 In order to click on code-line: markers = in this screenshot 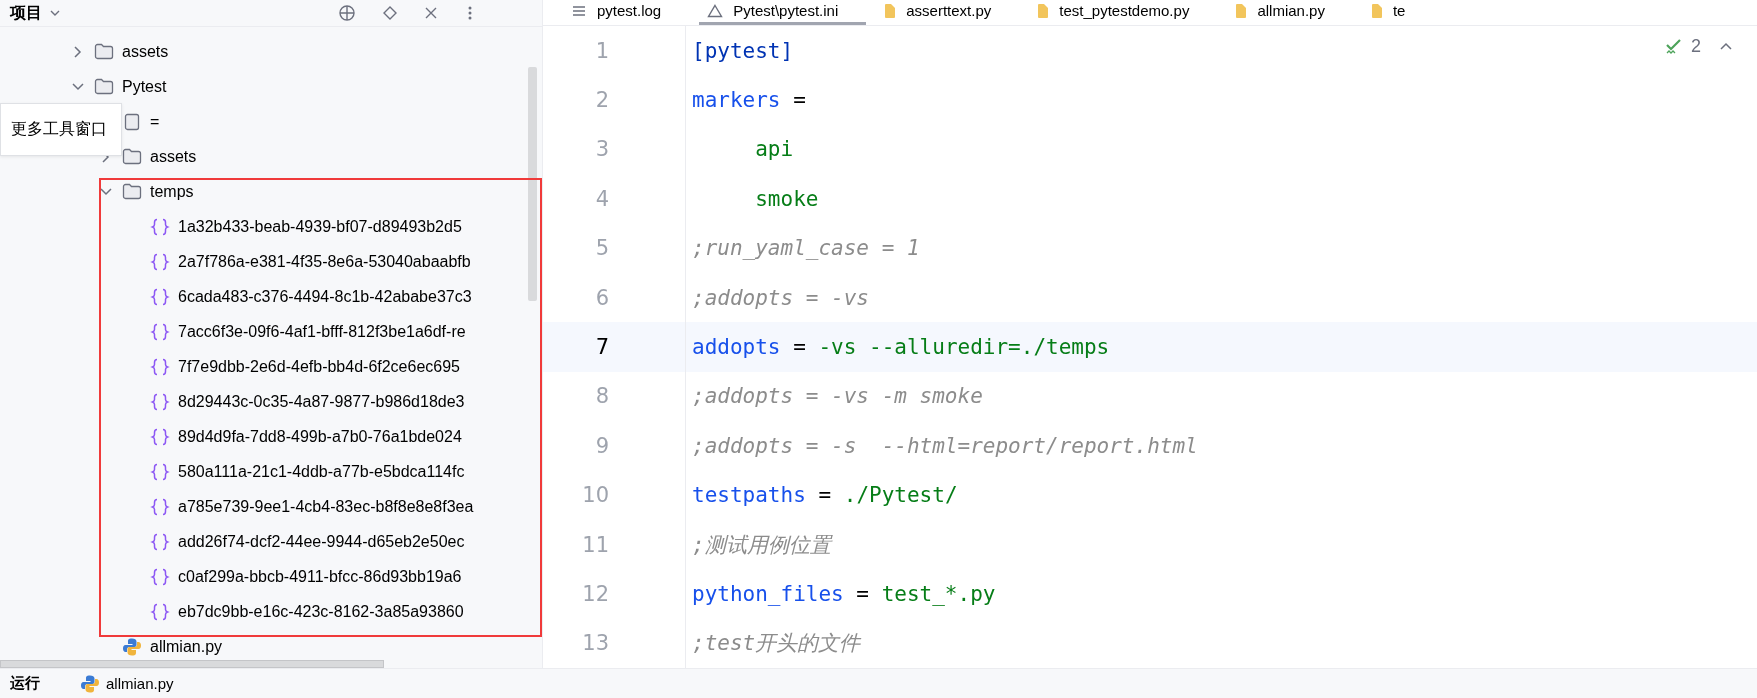, I will do `click(748, 100)`.